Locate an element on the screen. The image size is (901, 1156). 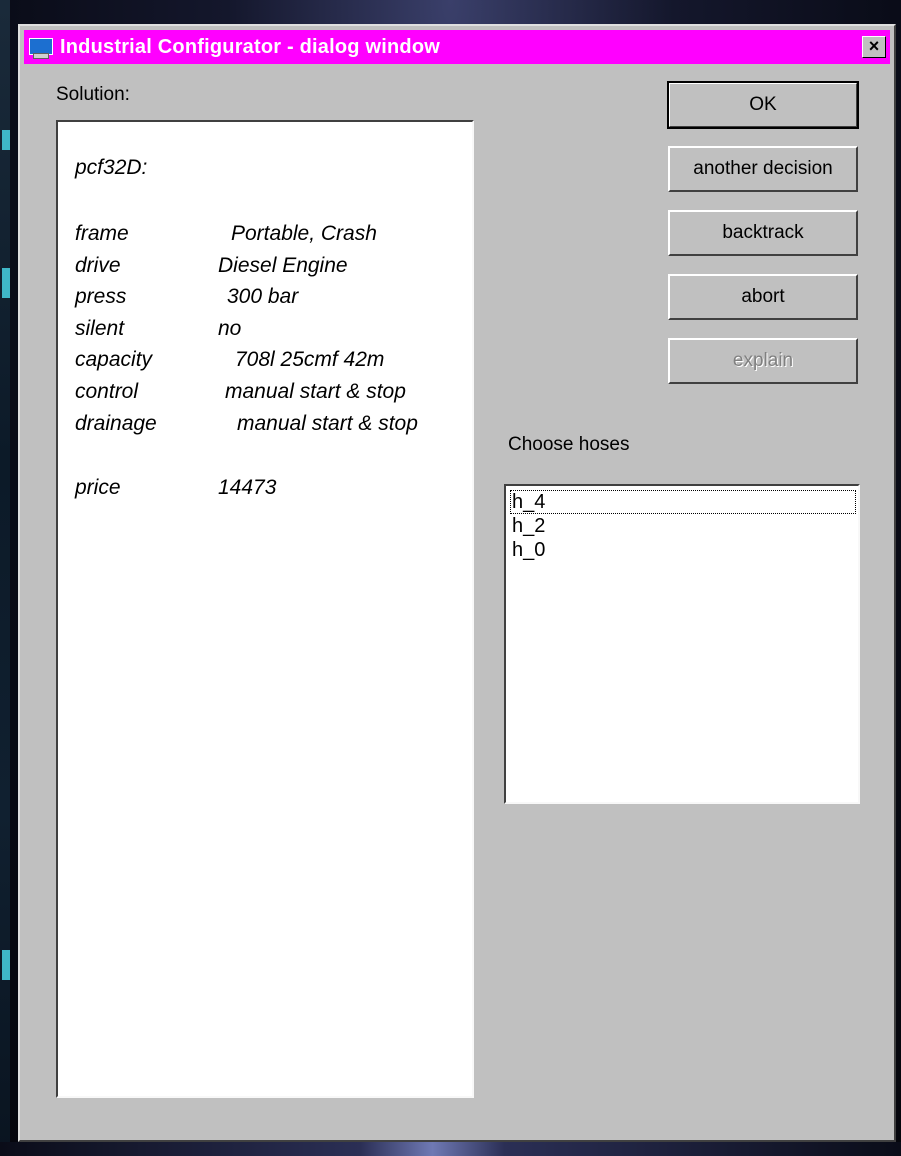
window-title: Industrial Configurator - dialog window is located at coordinates (250, 46).